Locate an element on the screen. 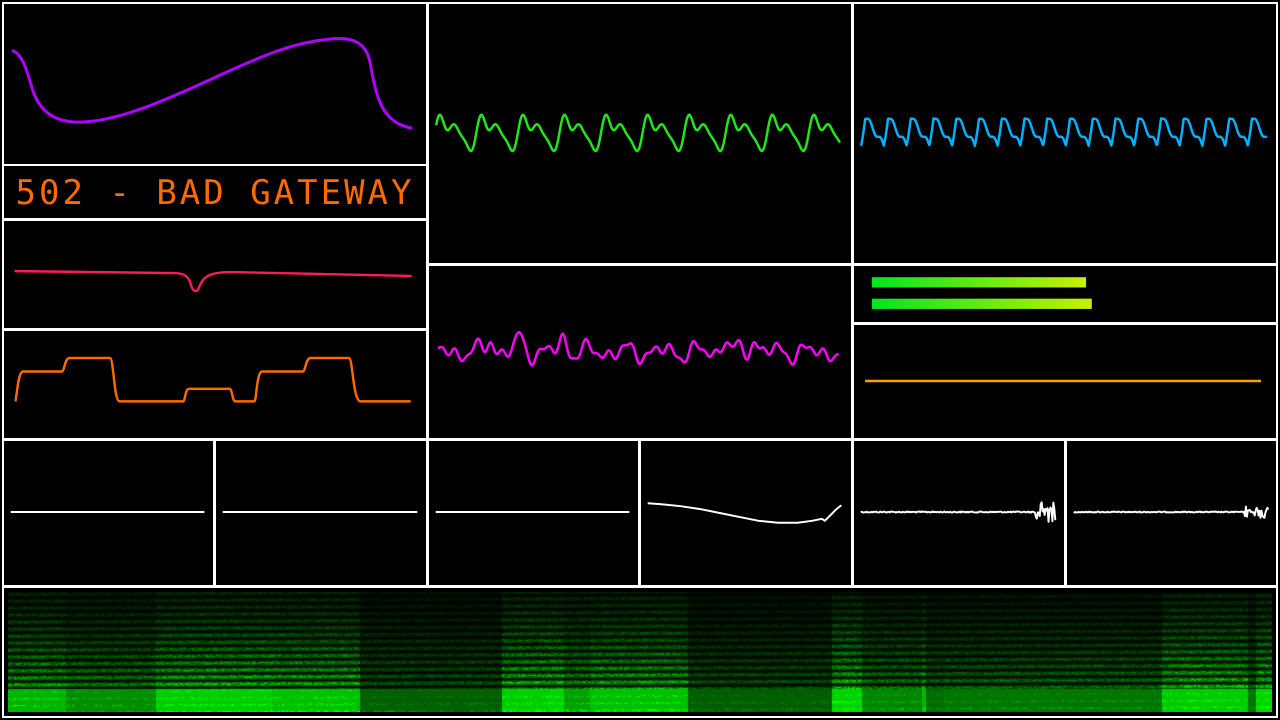  level-bar-left is located at coordinates (979, 282).